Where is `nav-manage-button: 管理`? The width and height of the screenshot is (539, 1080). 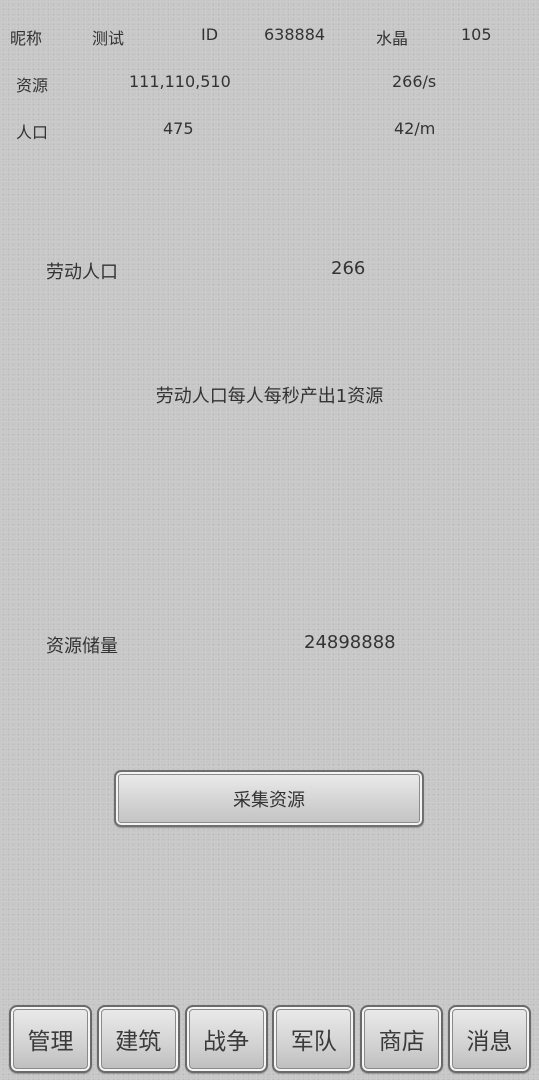
nav-manage-button: 管理 is located at coordinates (50, 1039).